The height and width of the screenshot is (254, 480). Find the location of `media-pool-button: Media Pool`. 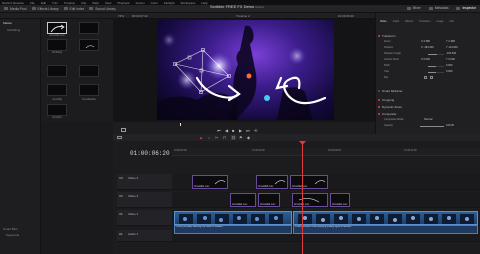

media-pool-button: Media Pool is located at coordinates (15, 9).